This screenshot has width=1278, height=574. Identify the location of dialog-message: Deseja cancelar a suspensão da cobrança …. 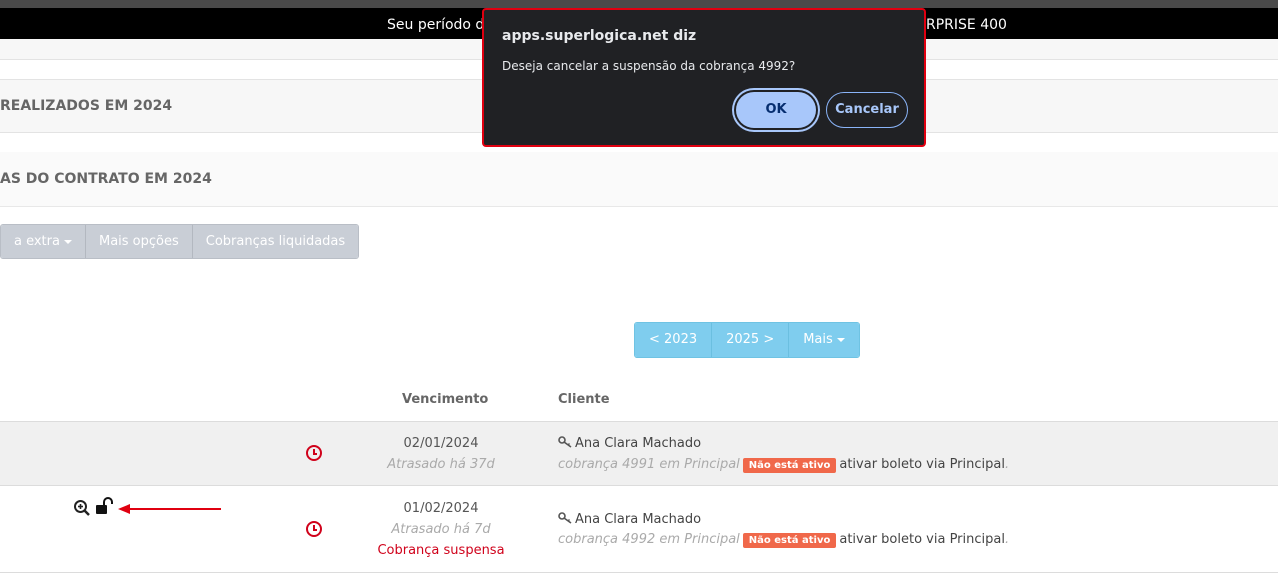
(649, 66).